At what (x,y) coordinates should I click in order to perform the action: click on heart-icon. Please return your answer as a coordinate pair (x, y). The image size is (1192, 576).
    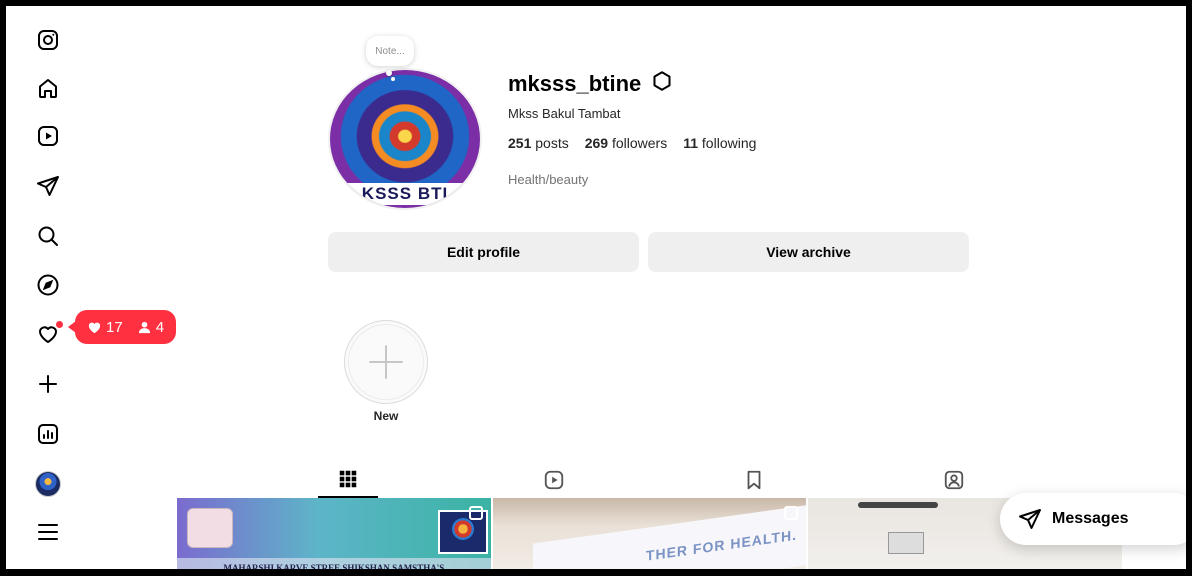
    Looking at the image, I should click on (94, 327).